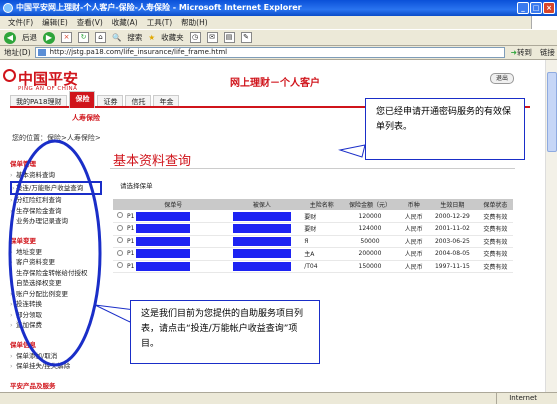  Describe the element at coordinates (49, 37) in the screenshot. I see `forward-arrow-icon: ▶` at that location.